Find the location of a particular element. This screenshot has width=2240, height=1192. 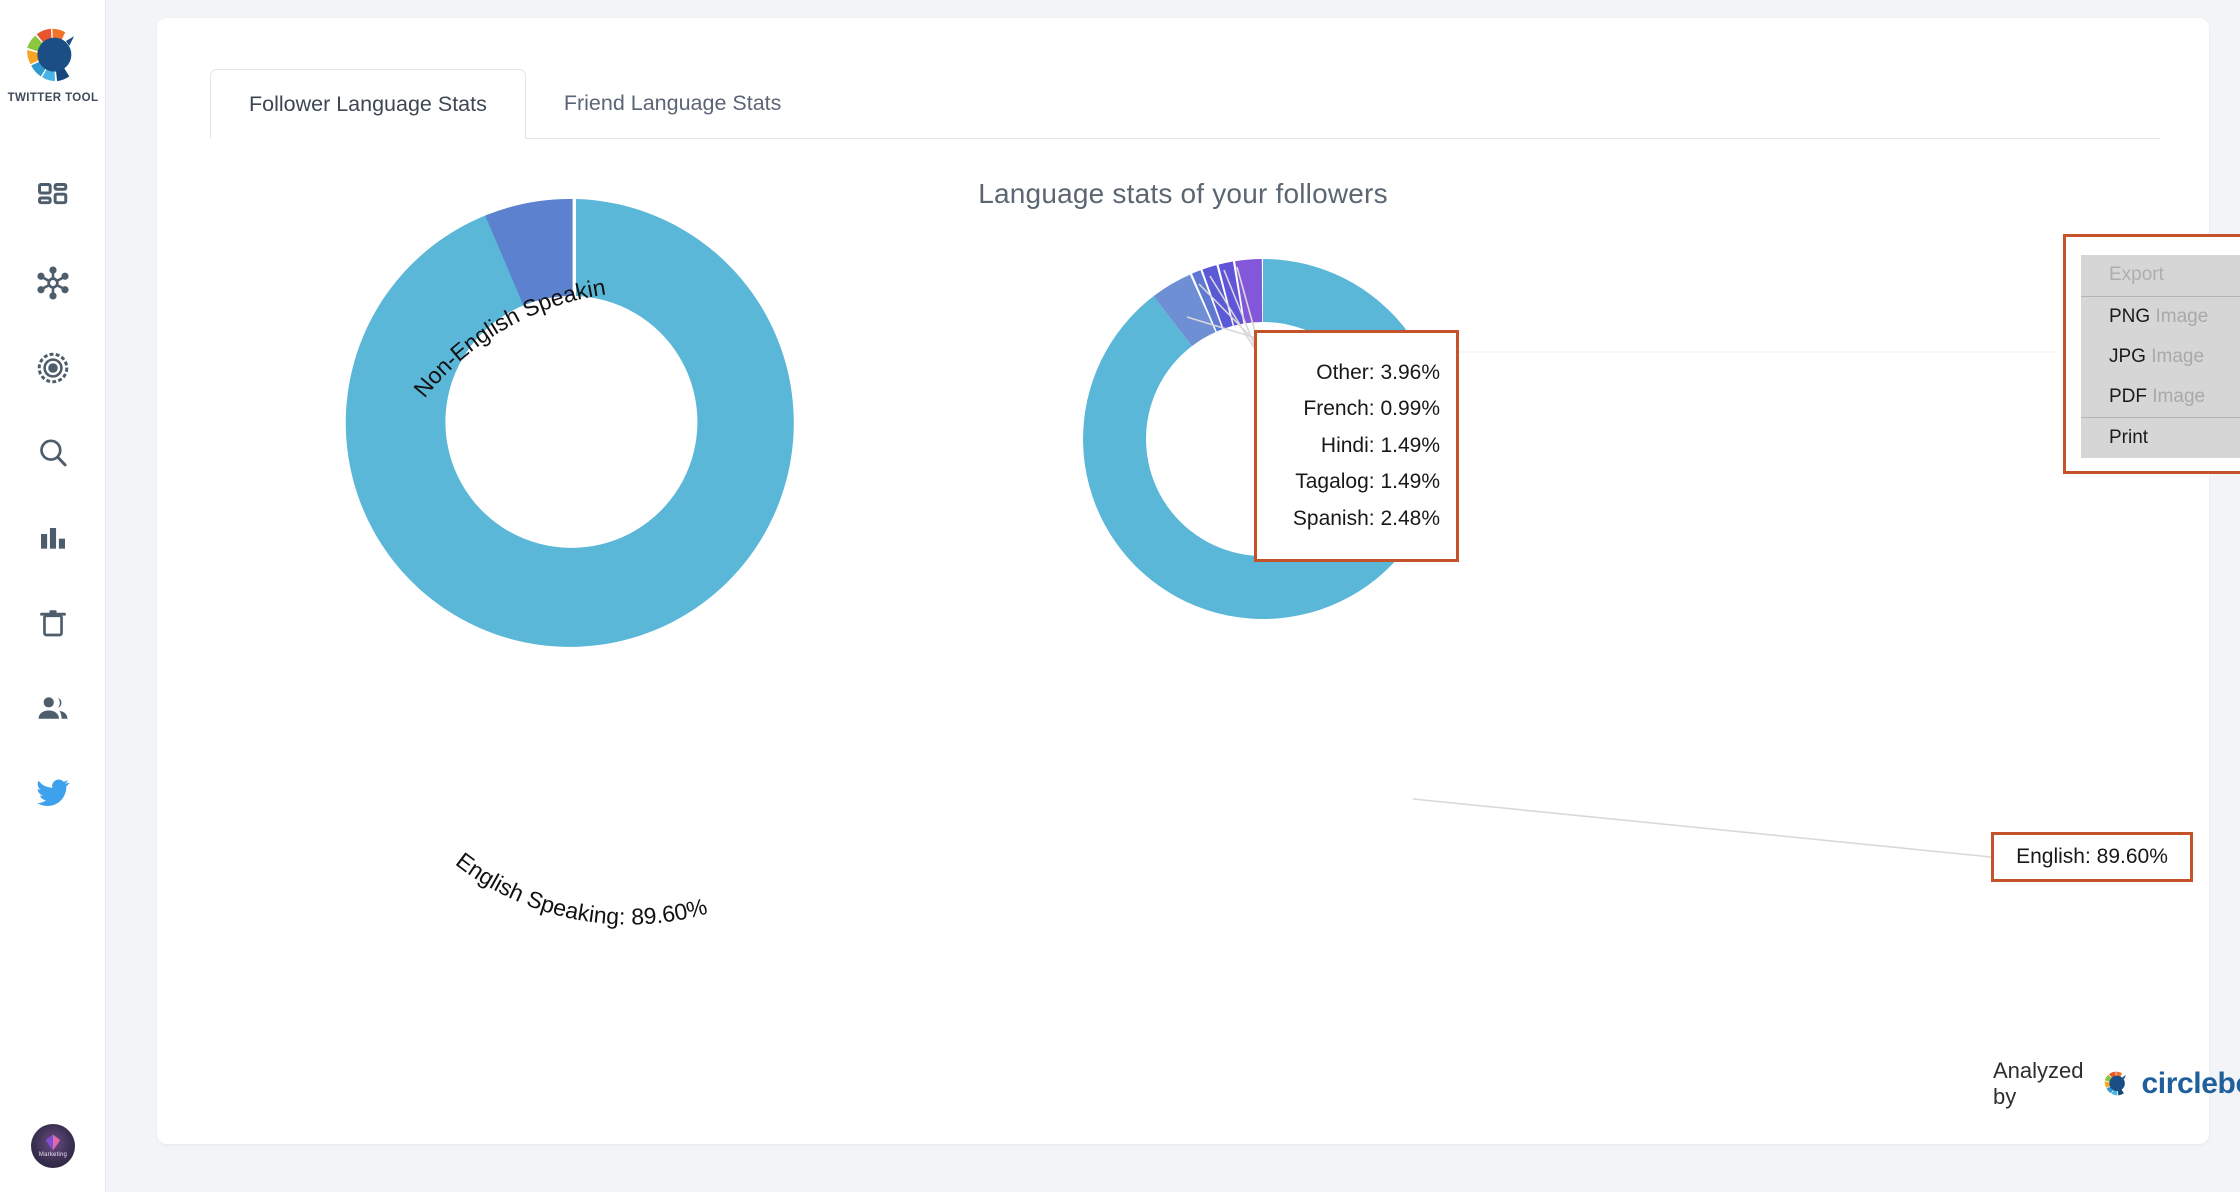

sidebar-brand: TWITTER TOOL is located at coordinates (53, 63).